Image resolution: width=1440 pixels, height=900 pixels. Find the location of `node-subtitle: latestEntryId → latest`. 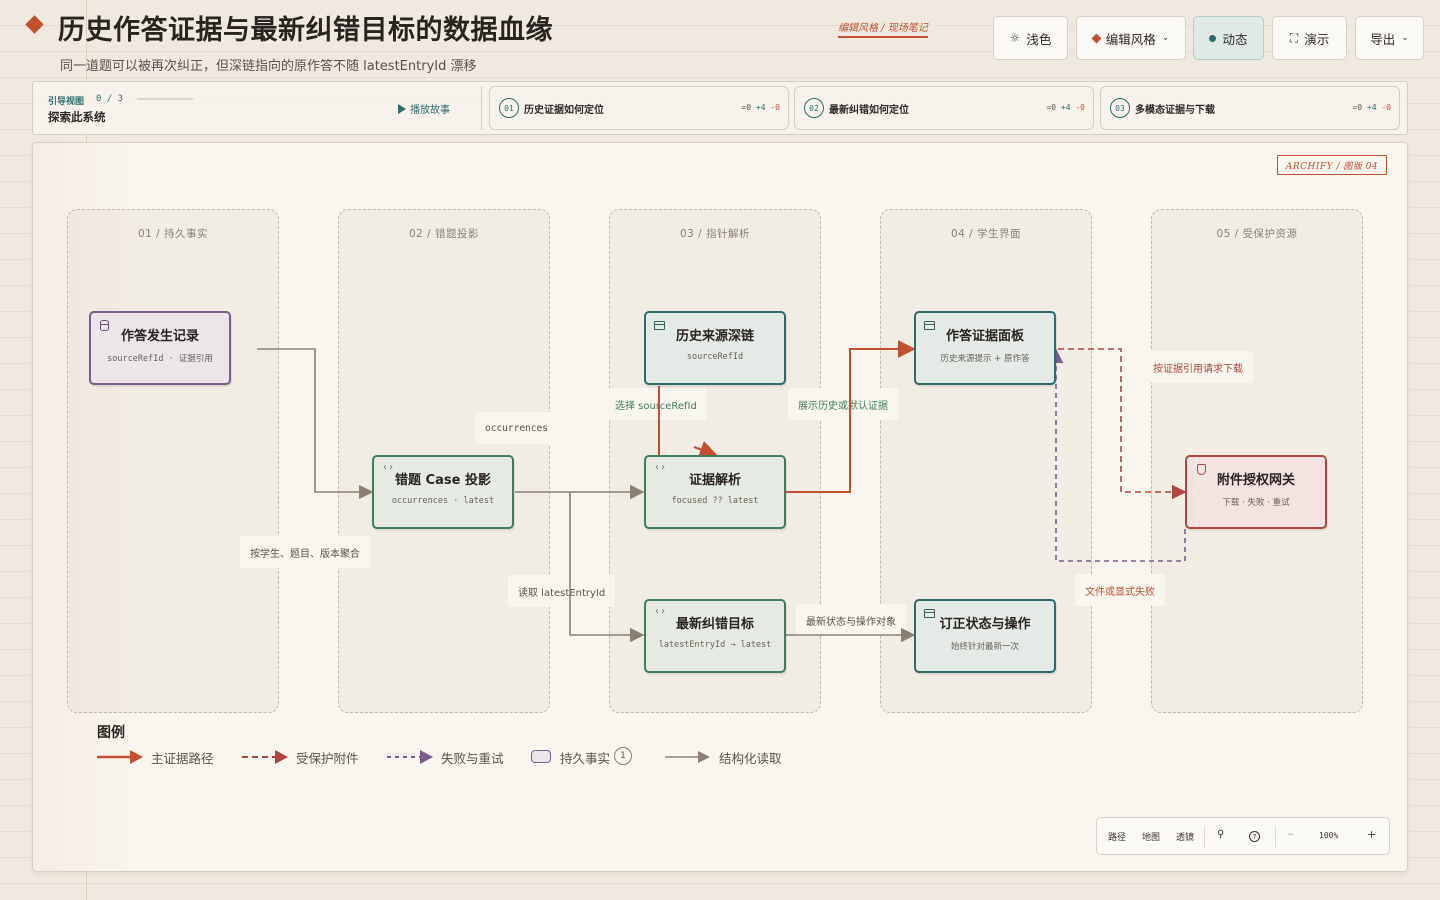

node-subtitle: latestEntryId → latest is located at coordinates (715, 645).